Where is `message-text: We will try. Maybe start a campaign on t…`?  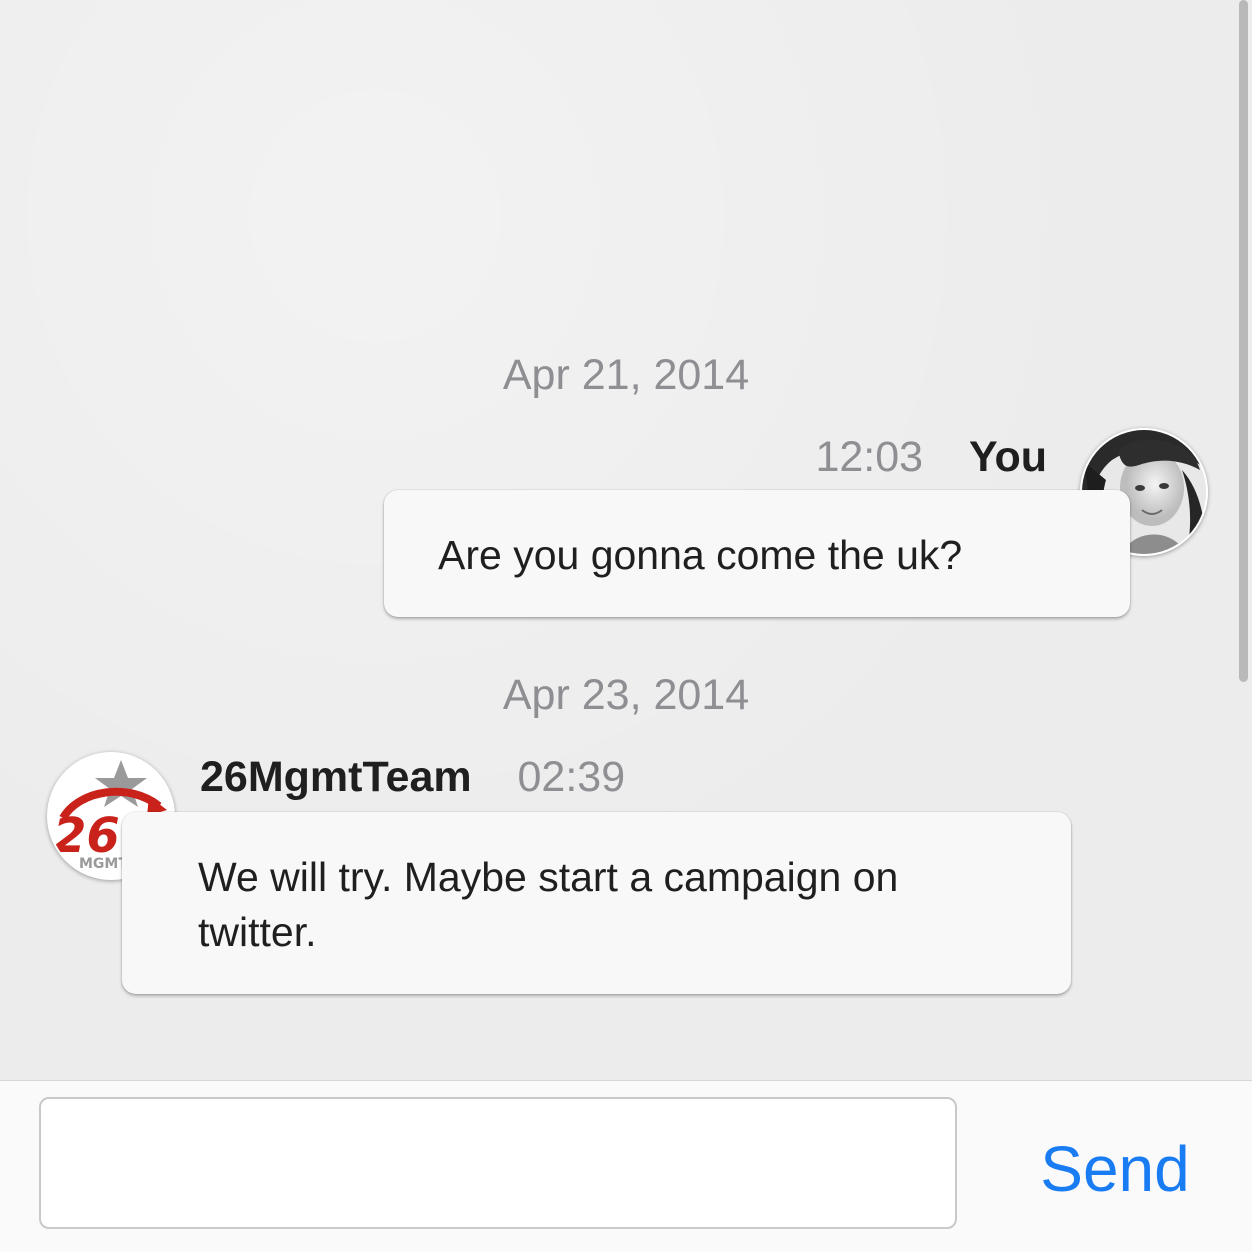
message-text: We will try. Maybe start a campaign on t… is located at coordinates (548, 904).